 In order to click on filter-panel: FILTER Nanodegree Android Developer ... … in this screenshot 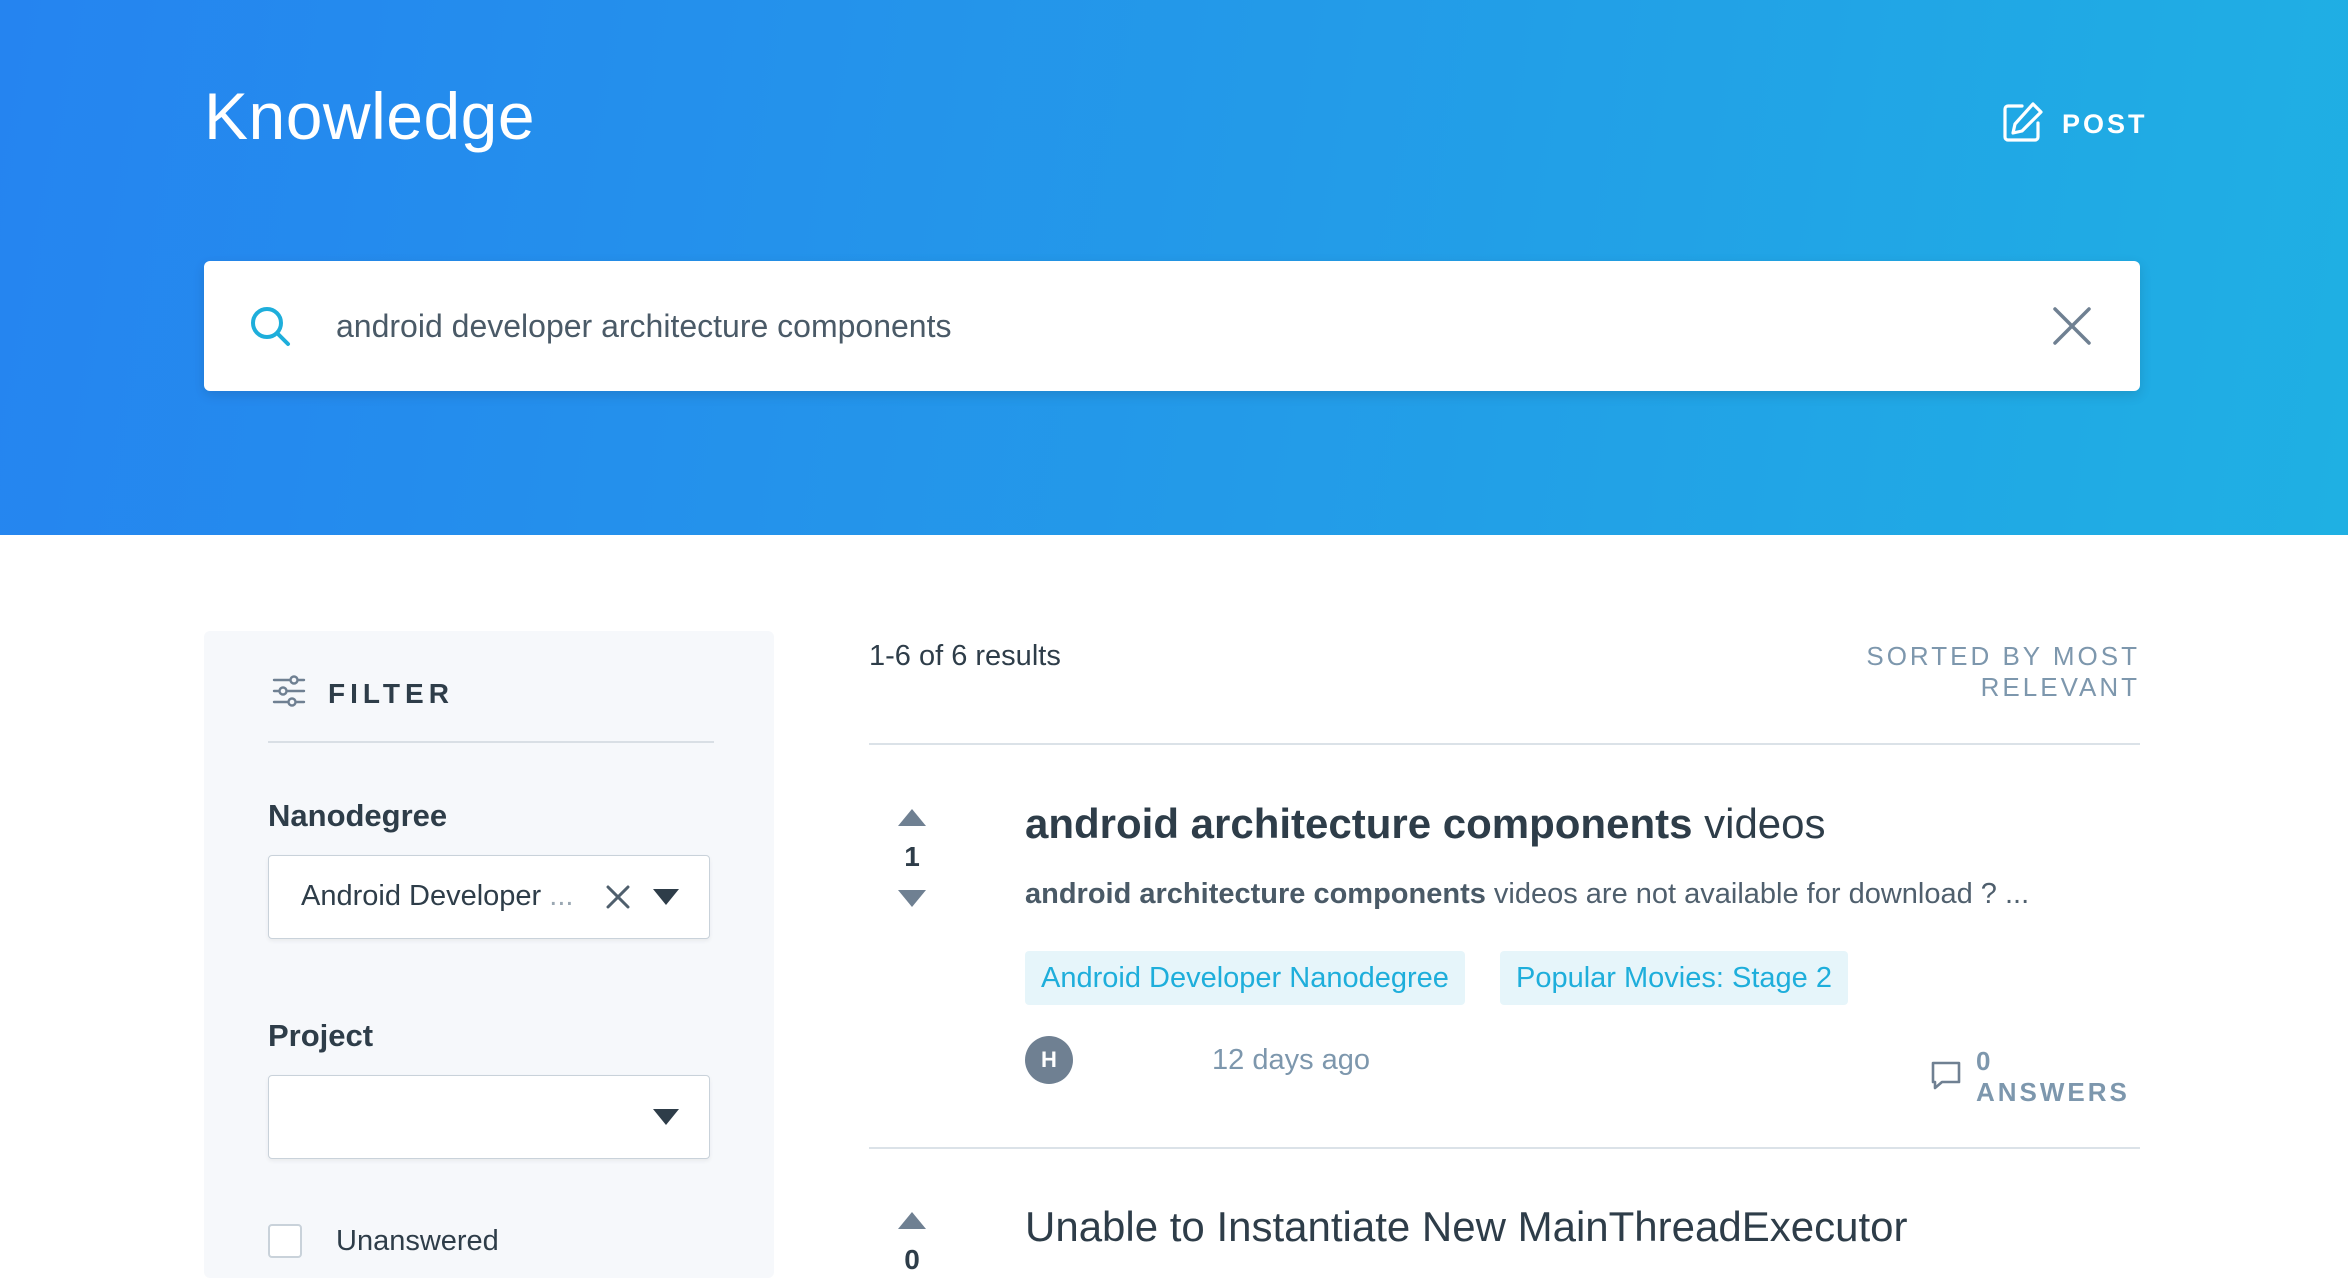, I will do `click(489, 954)`.